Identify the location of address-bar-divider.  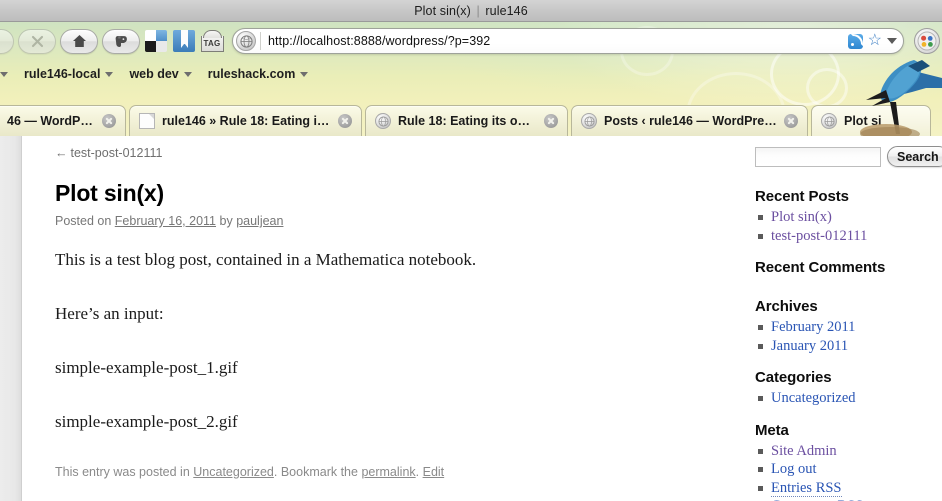
(260, 41).